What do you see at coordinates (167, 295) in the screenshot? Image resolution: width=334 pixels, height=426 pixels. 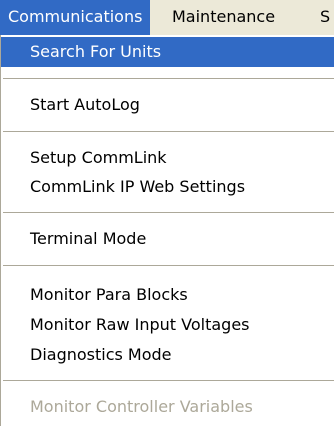 I see `menu-item-monitor-para-blocks: Monitor Para Blocks` at bounding box center [167, 295].